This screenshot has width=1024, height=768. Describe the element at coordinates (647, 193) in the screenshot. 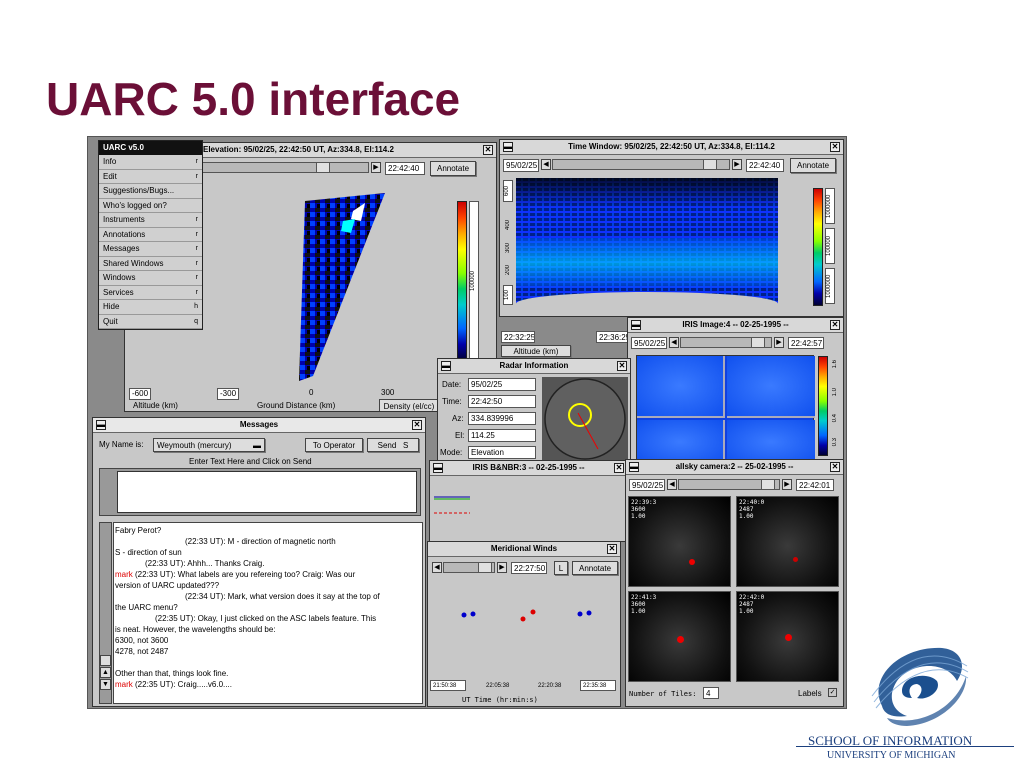

I see `plot-dark-top` at that location.